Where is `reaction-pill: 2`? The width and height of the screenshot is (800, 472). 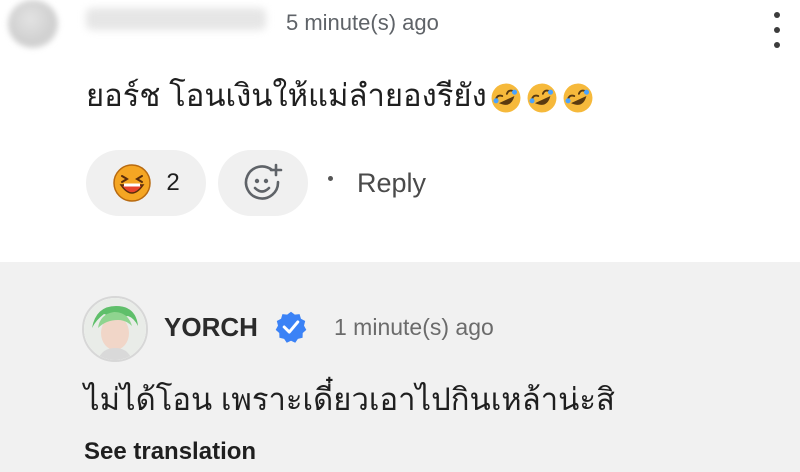
reaction-pill: 2 is located at coordinates (146, 183).